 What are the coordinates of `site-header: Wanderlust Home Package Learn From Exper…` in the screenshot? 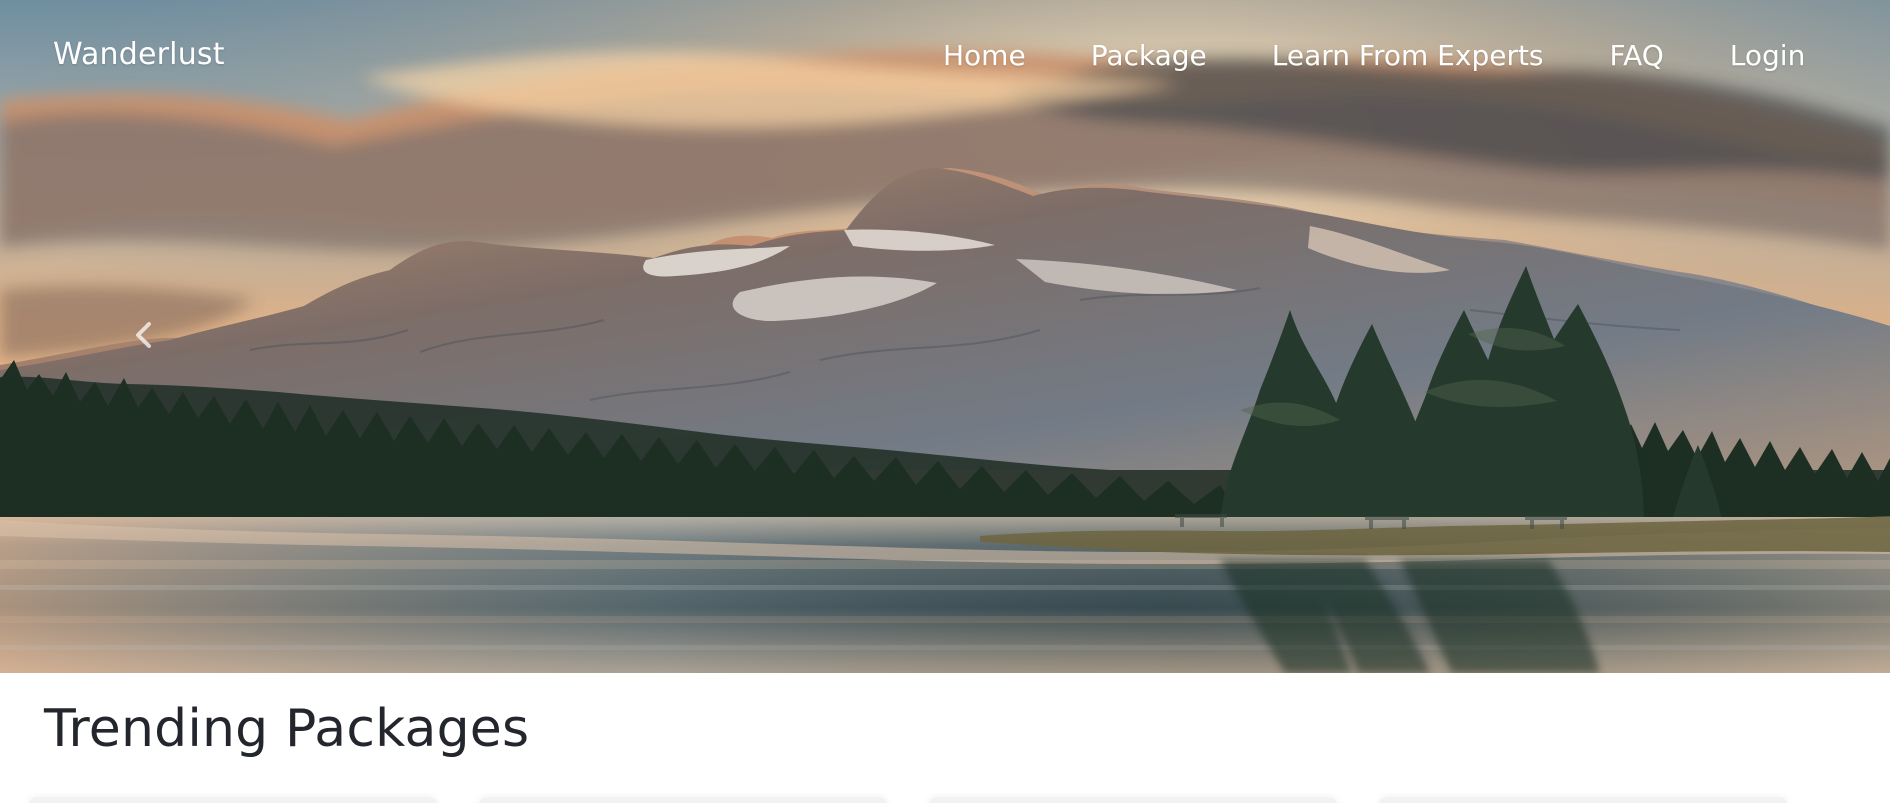 It's located at (945, 55).